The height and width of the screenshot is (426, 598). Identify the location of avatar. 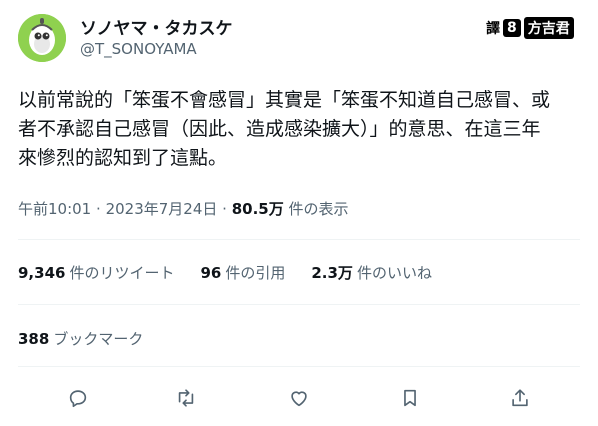
(42, 38).